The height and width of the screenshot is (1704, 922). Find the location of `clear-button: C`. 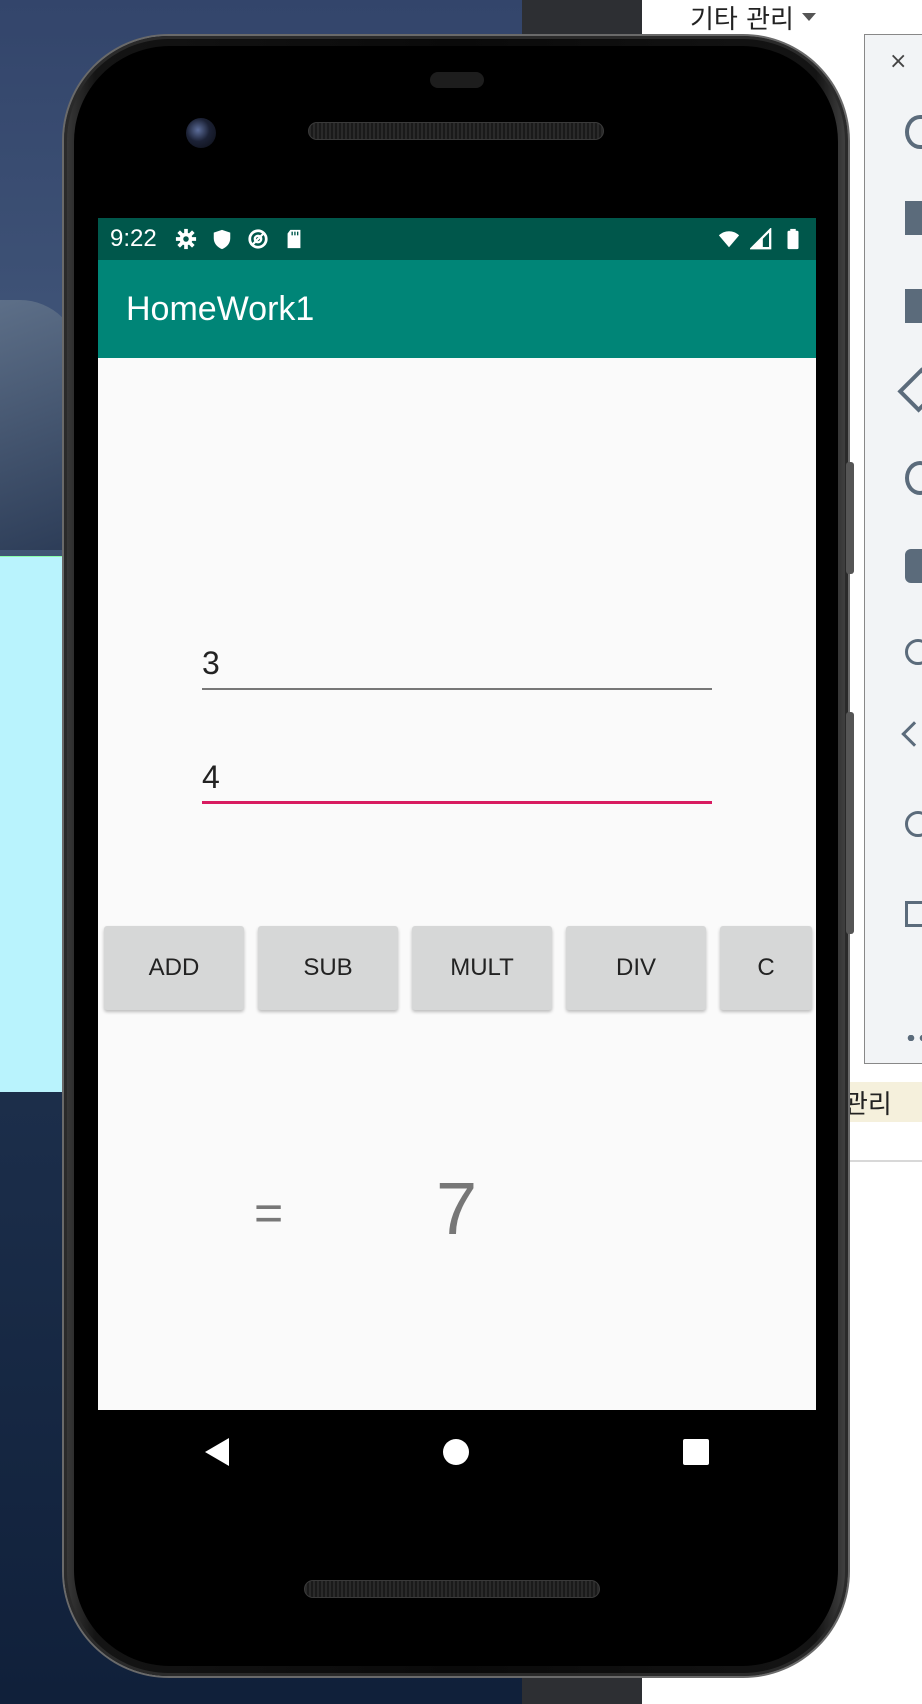

clear-button: C is located at coordinates (766, 968).